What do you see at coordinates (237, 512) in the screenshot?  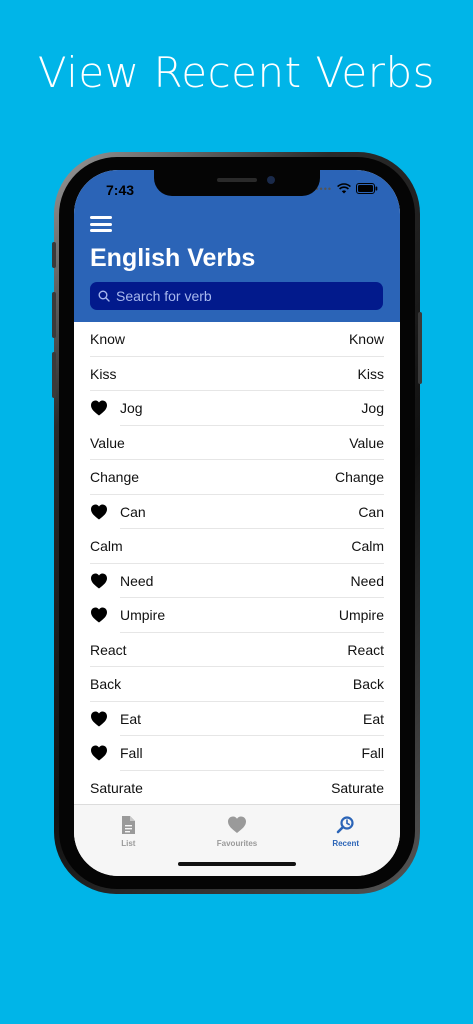 I see `verb-row: Can Can` at bounding box center [237, 512].